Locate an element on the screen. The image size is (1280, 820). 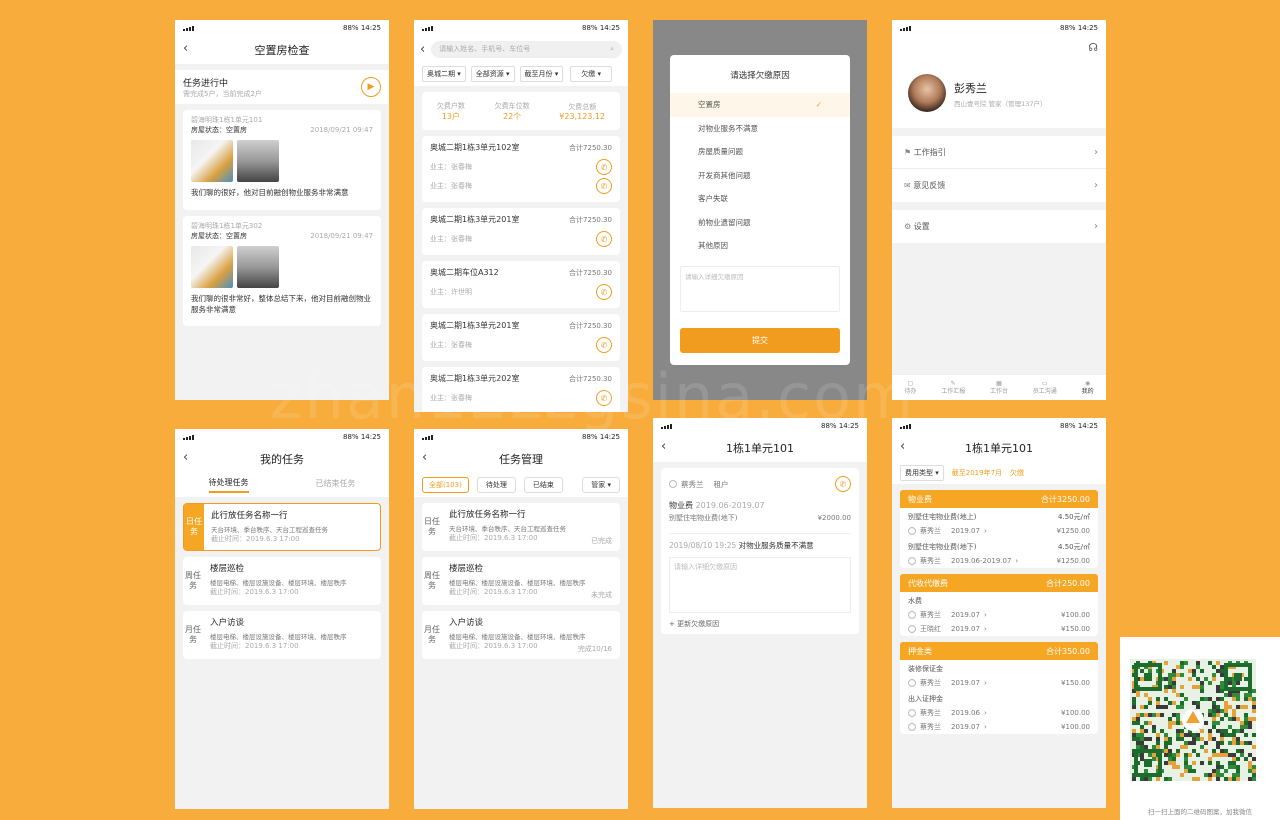
tab-label: 员工沟通 is located at coordinates (1044, 391).